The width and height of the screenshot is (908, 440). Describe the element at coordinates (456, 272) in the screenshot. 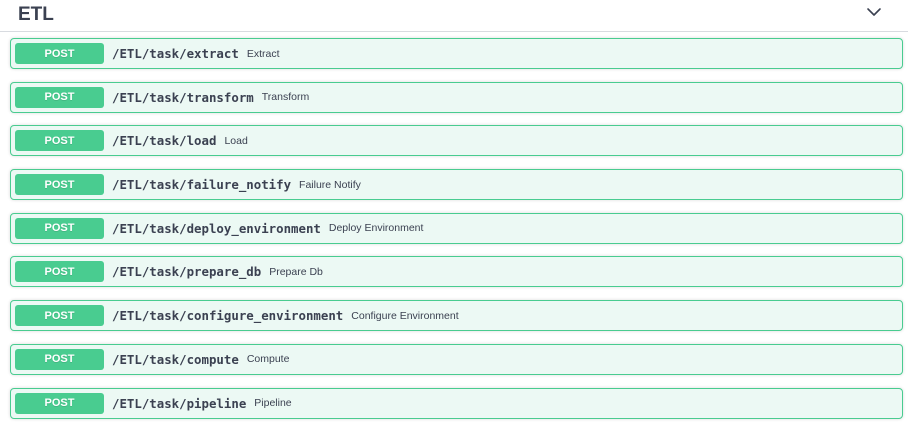

I see `operation-row-prepare-db: POST /ETL/task/prepare_db Prepare Db` at that location.